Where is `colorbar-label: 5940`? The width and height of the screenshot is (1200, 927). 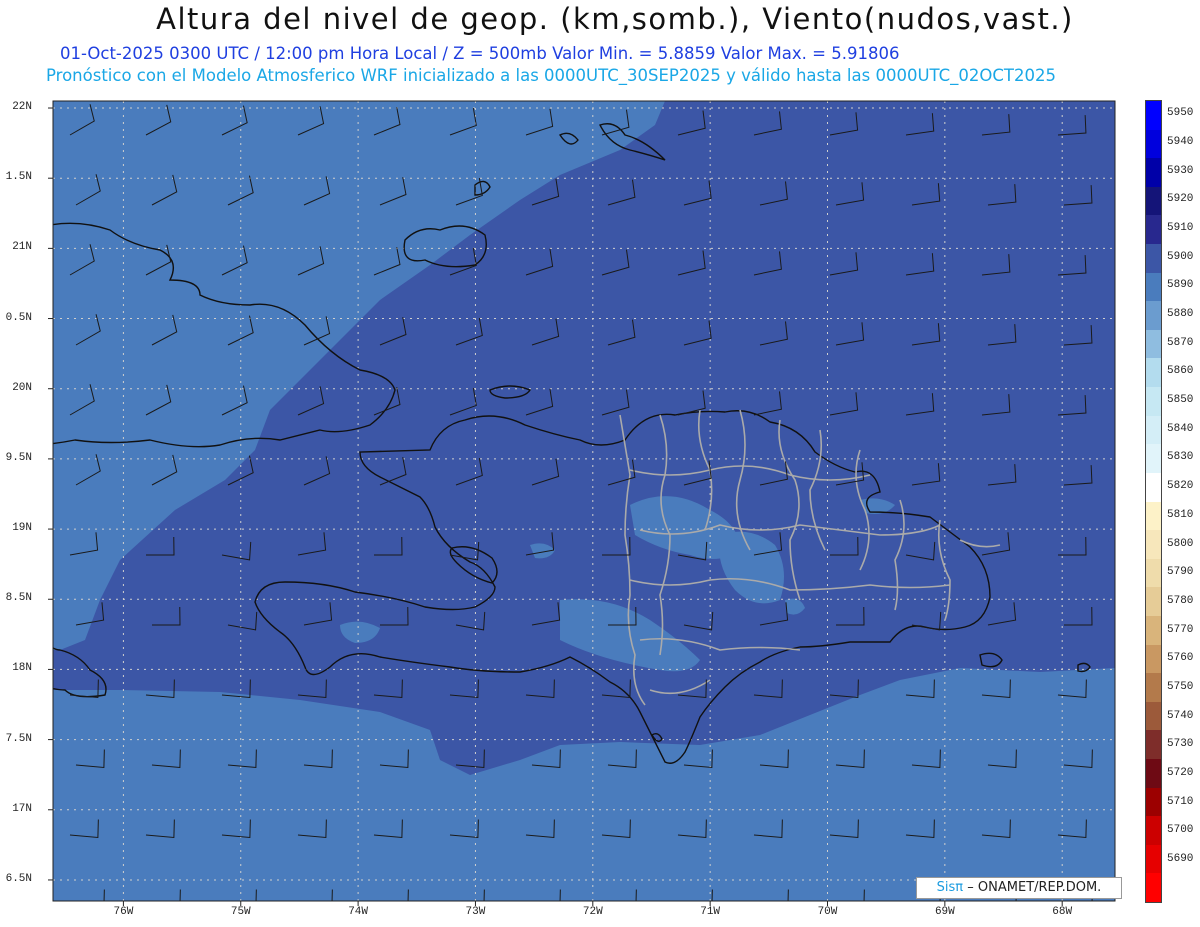
colorbar-label: 5940 is located at coordinates (1180, 142).